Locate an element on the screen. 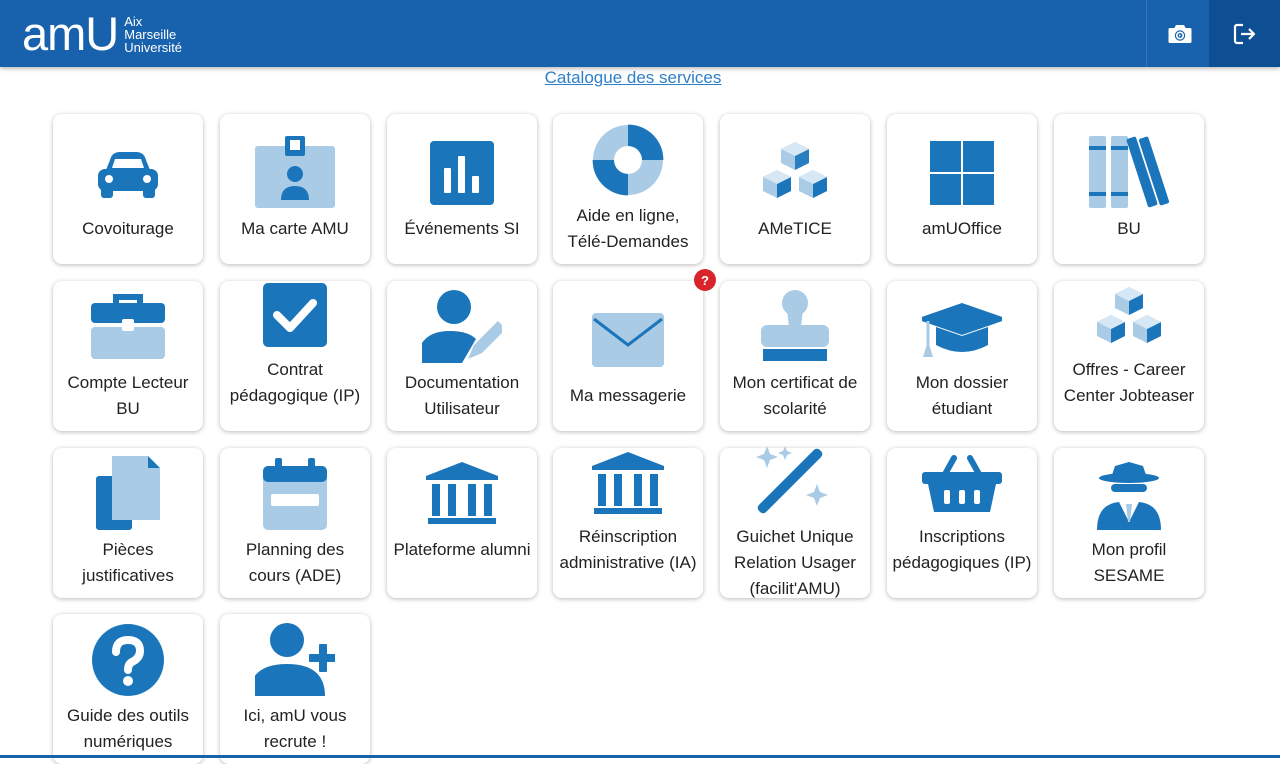  tile-label: Ici, amU vous recrute ! is located at coordinates (295, 728).